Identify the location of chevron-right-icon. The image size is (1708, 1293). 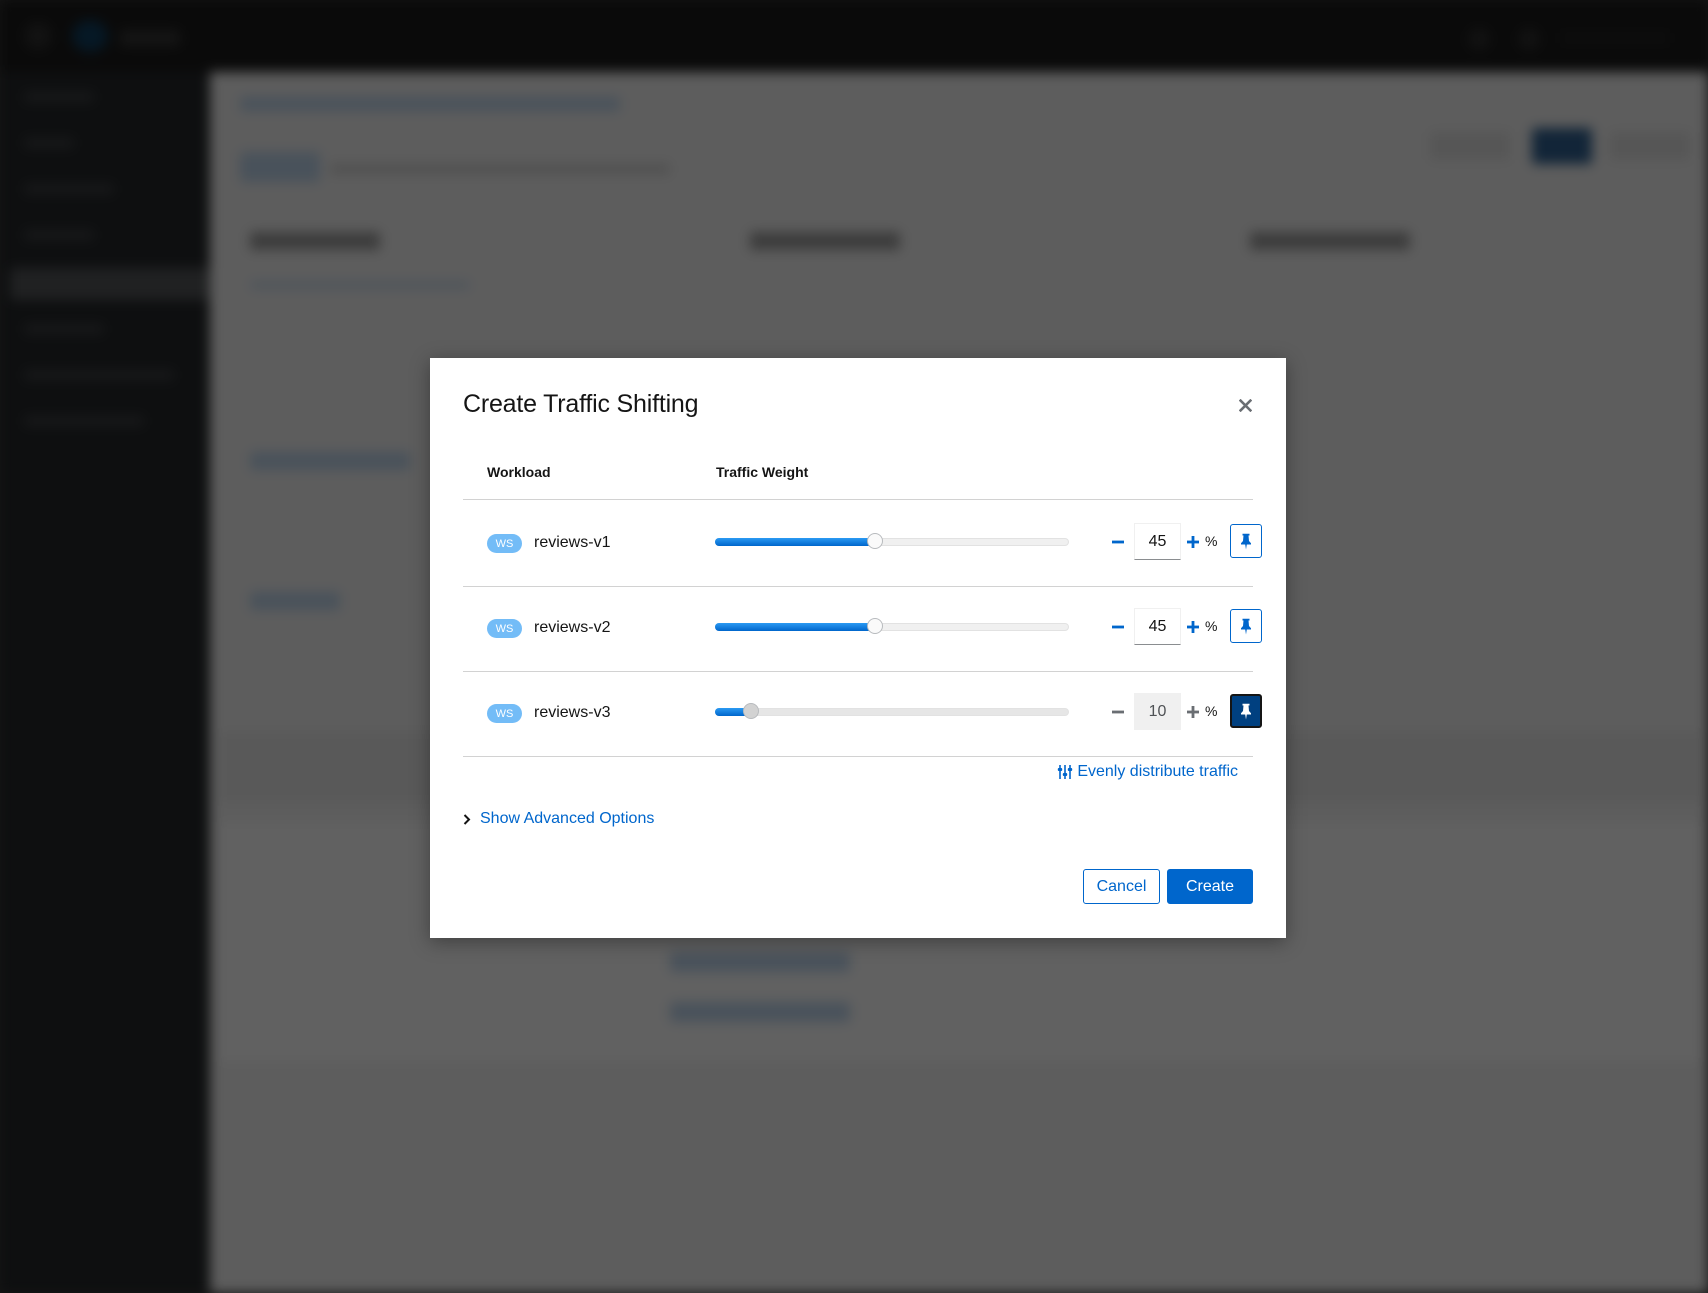
(467, 819).